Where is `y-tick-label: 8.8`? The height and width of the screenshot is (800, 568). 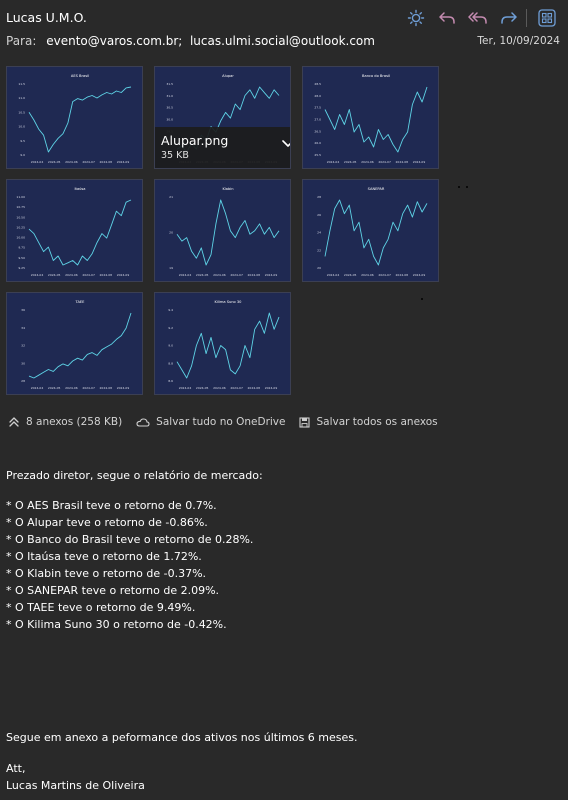 y-tick-label: 8.8 is located at coordinates (170, 363).